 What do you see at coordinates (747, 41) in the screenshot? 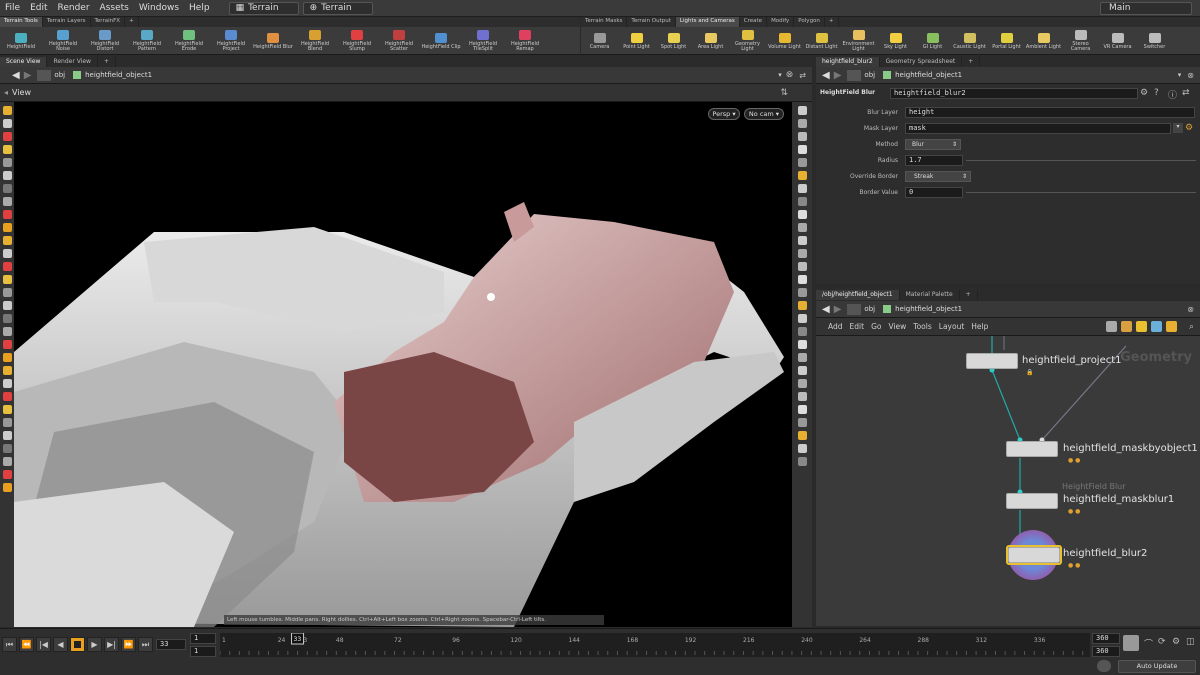
I see `shelf-tool-geometry-light: Geometry Light` at bounding box center [747, 41].